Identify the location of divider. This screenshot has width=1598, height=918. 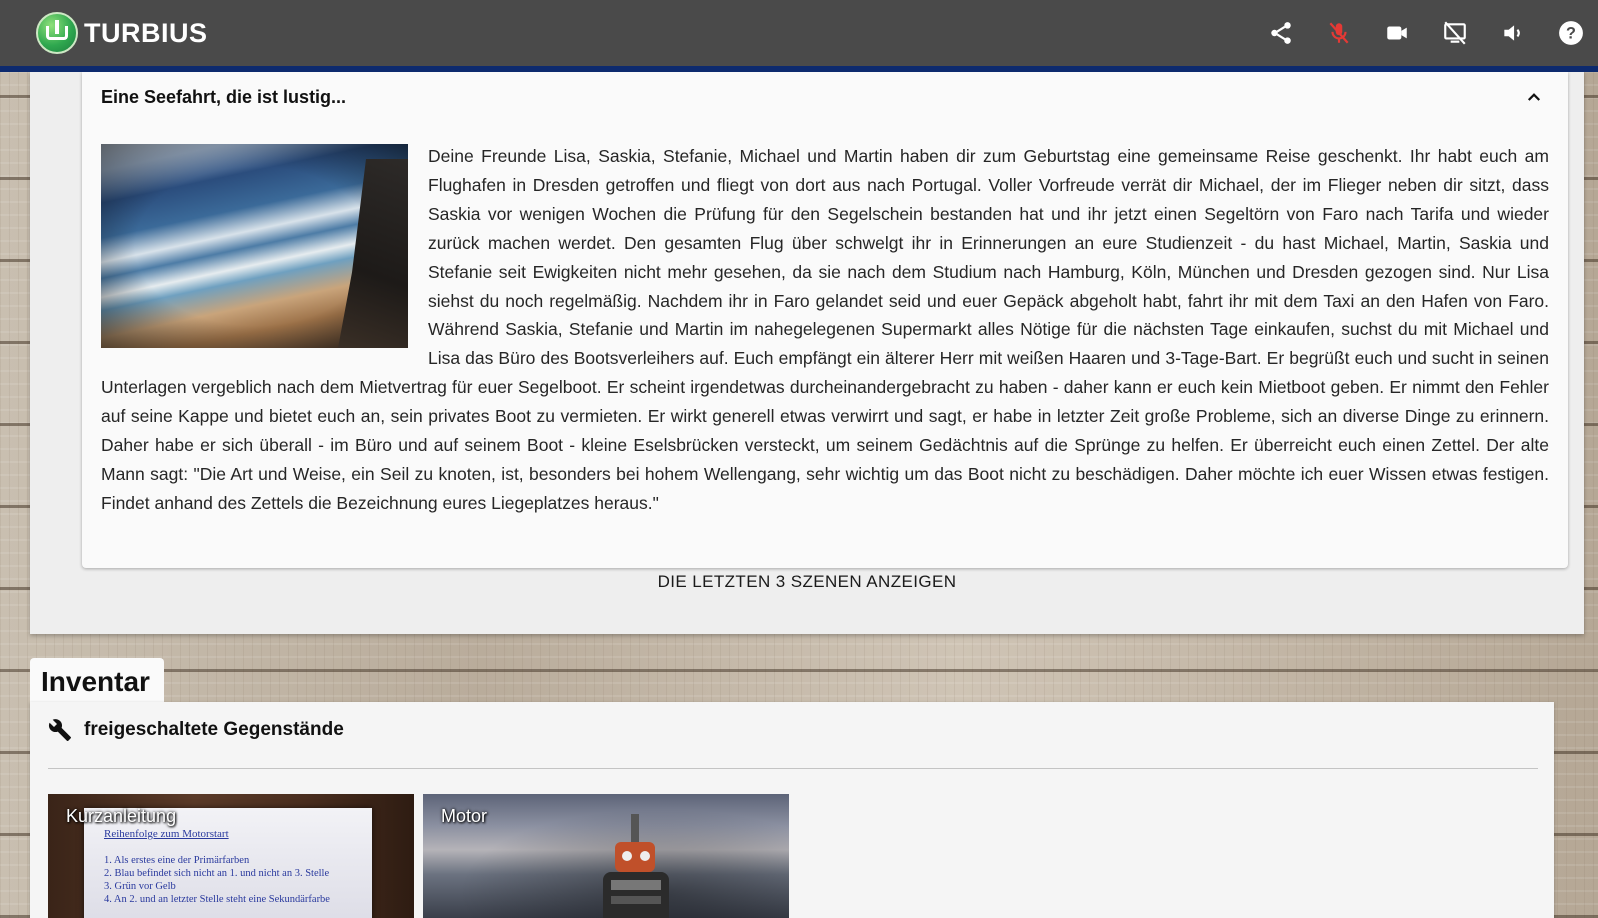
(793, 768).